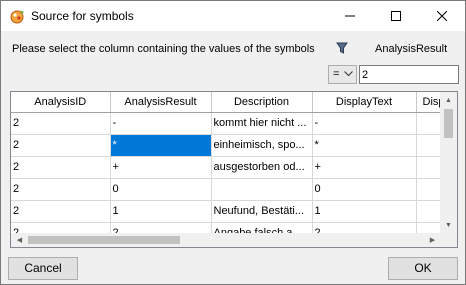  What do you see at coordinates (82, 16) in the screenshot?
I see `window-title: Source for symbols` at bounding box center [82, 16].